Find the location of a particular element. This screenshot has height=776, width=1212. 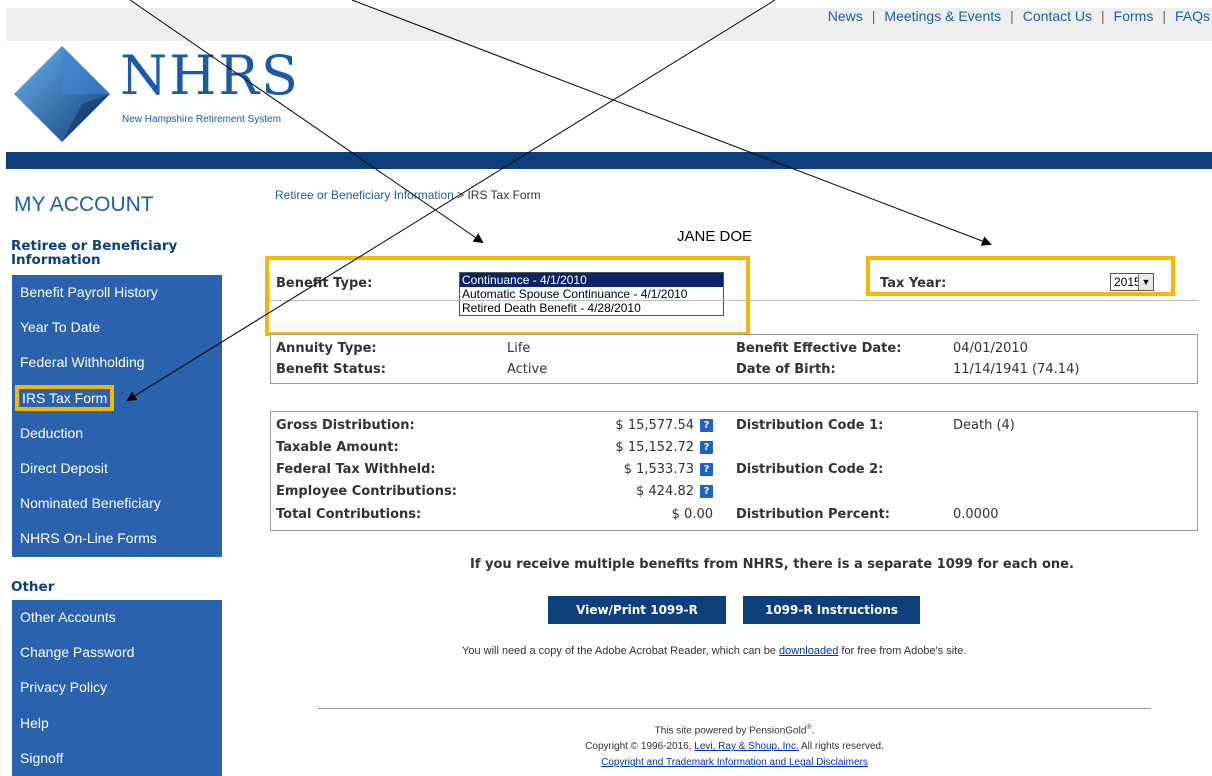

sidebar-item-benefit-payroll-history: Benefit Payroll History is located at coordinates (117, 292).